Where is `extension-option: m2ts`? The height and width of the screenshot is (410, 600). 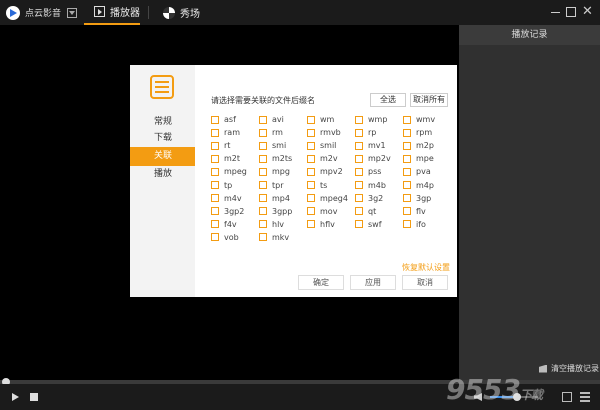 extension-option: m2ts is located at coordinates (283, 158).